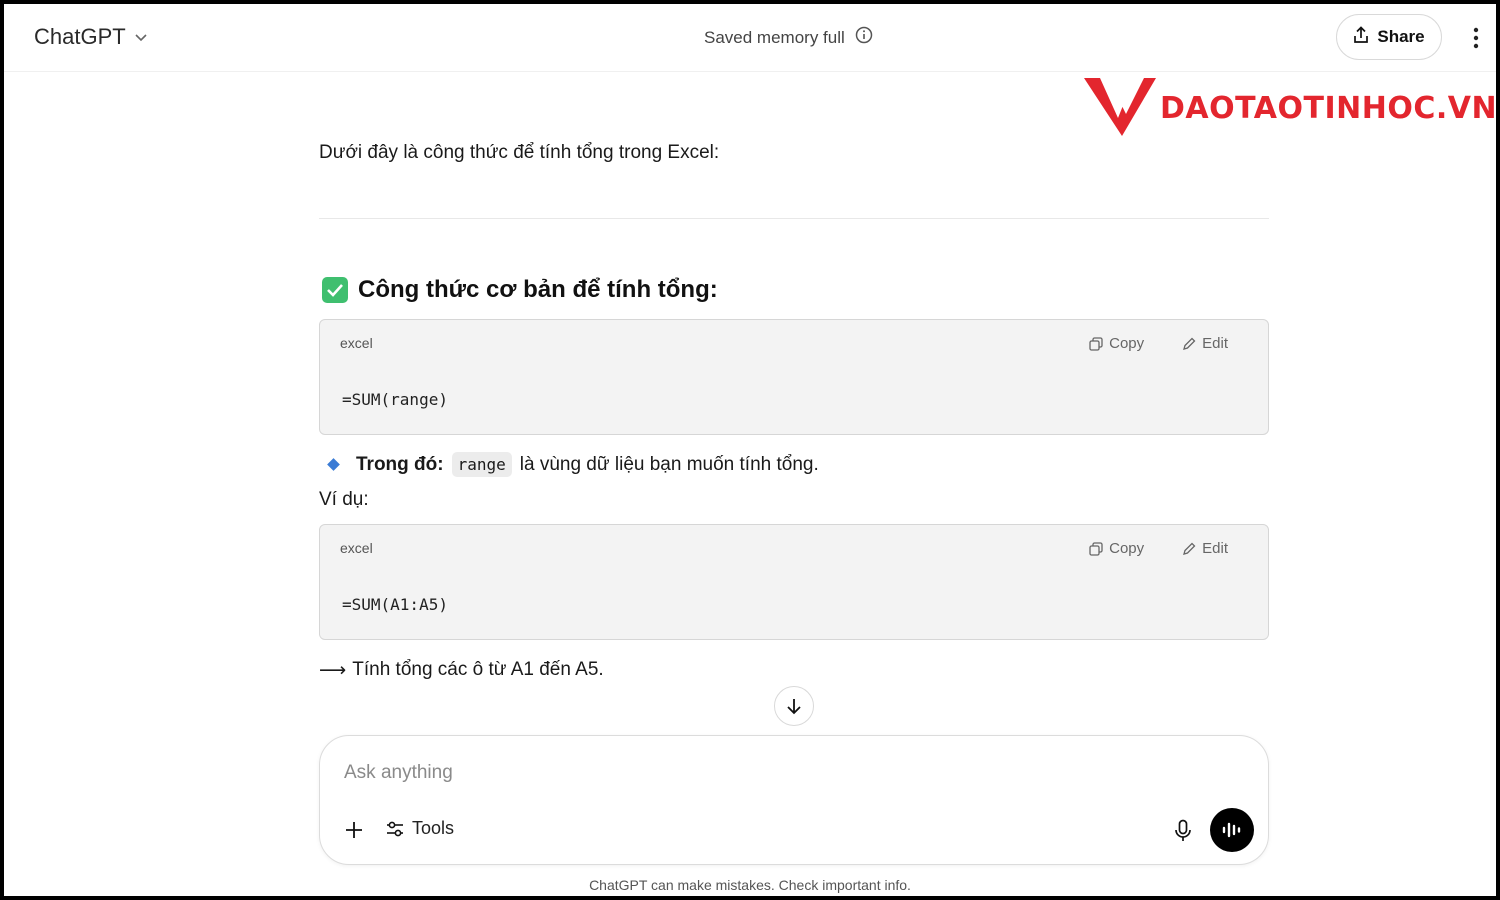  I want to click on add-attachment-button, so click(354, 830).